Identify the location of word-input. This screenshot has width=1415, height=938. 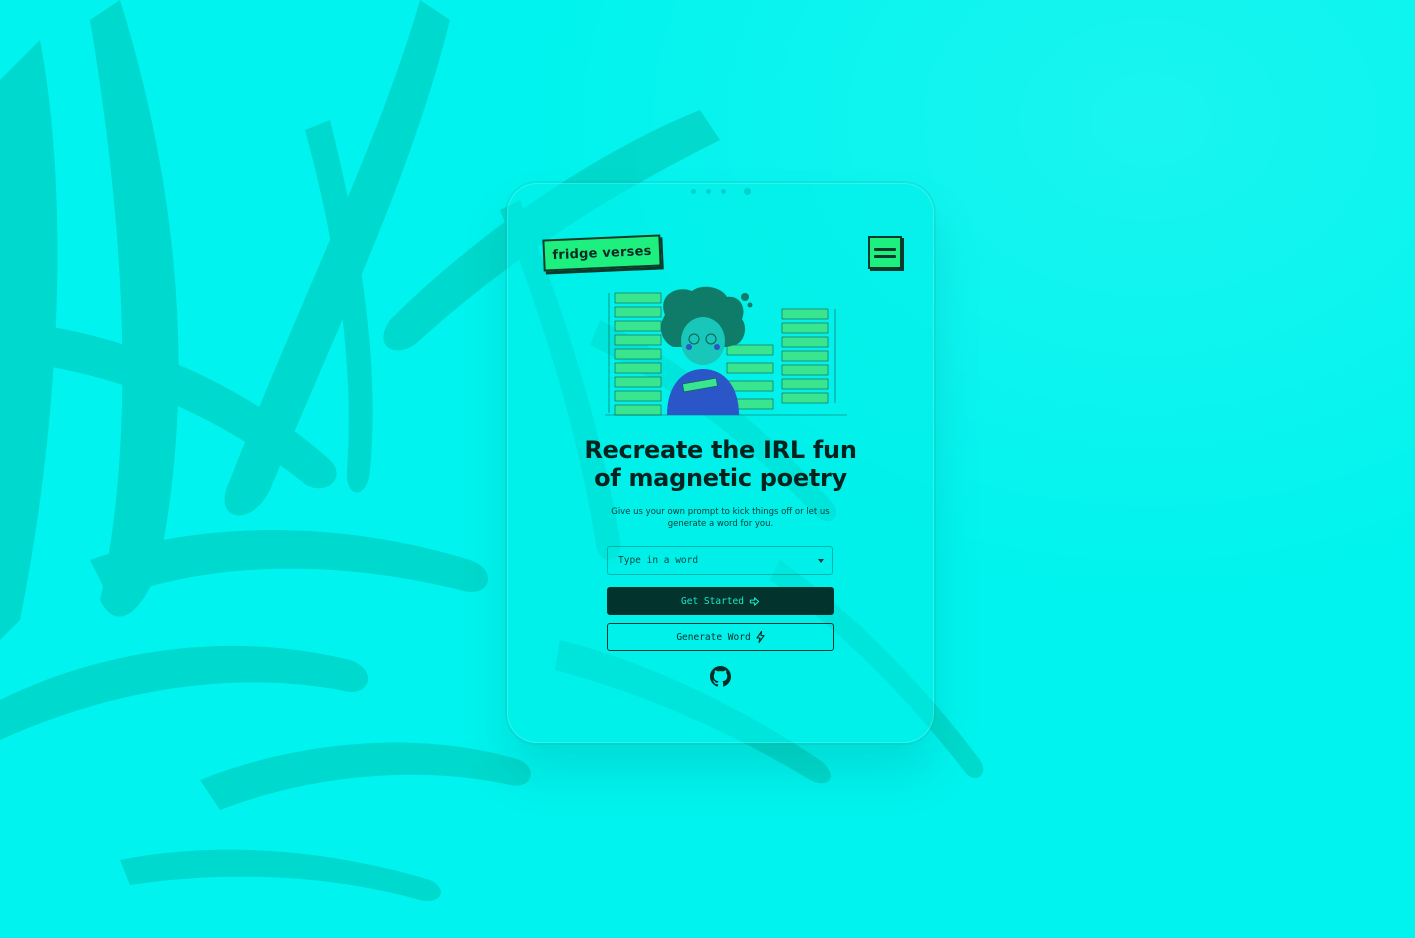
(717, 560).